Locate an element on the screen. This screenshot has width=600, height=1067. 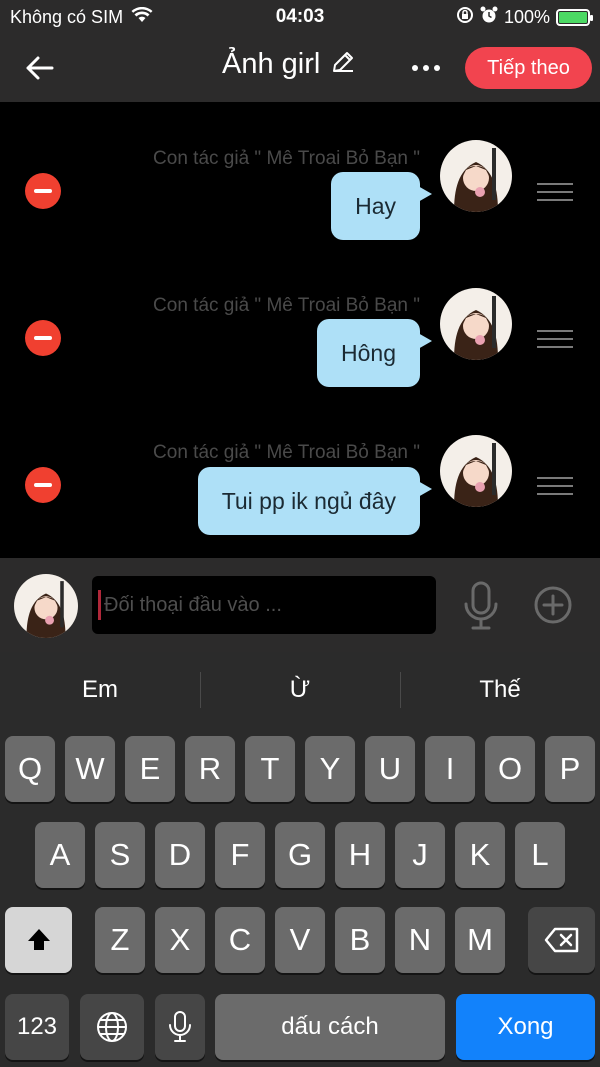
plus-circle-icon is located at coordinates (553, 605).